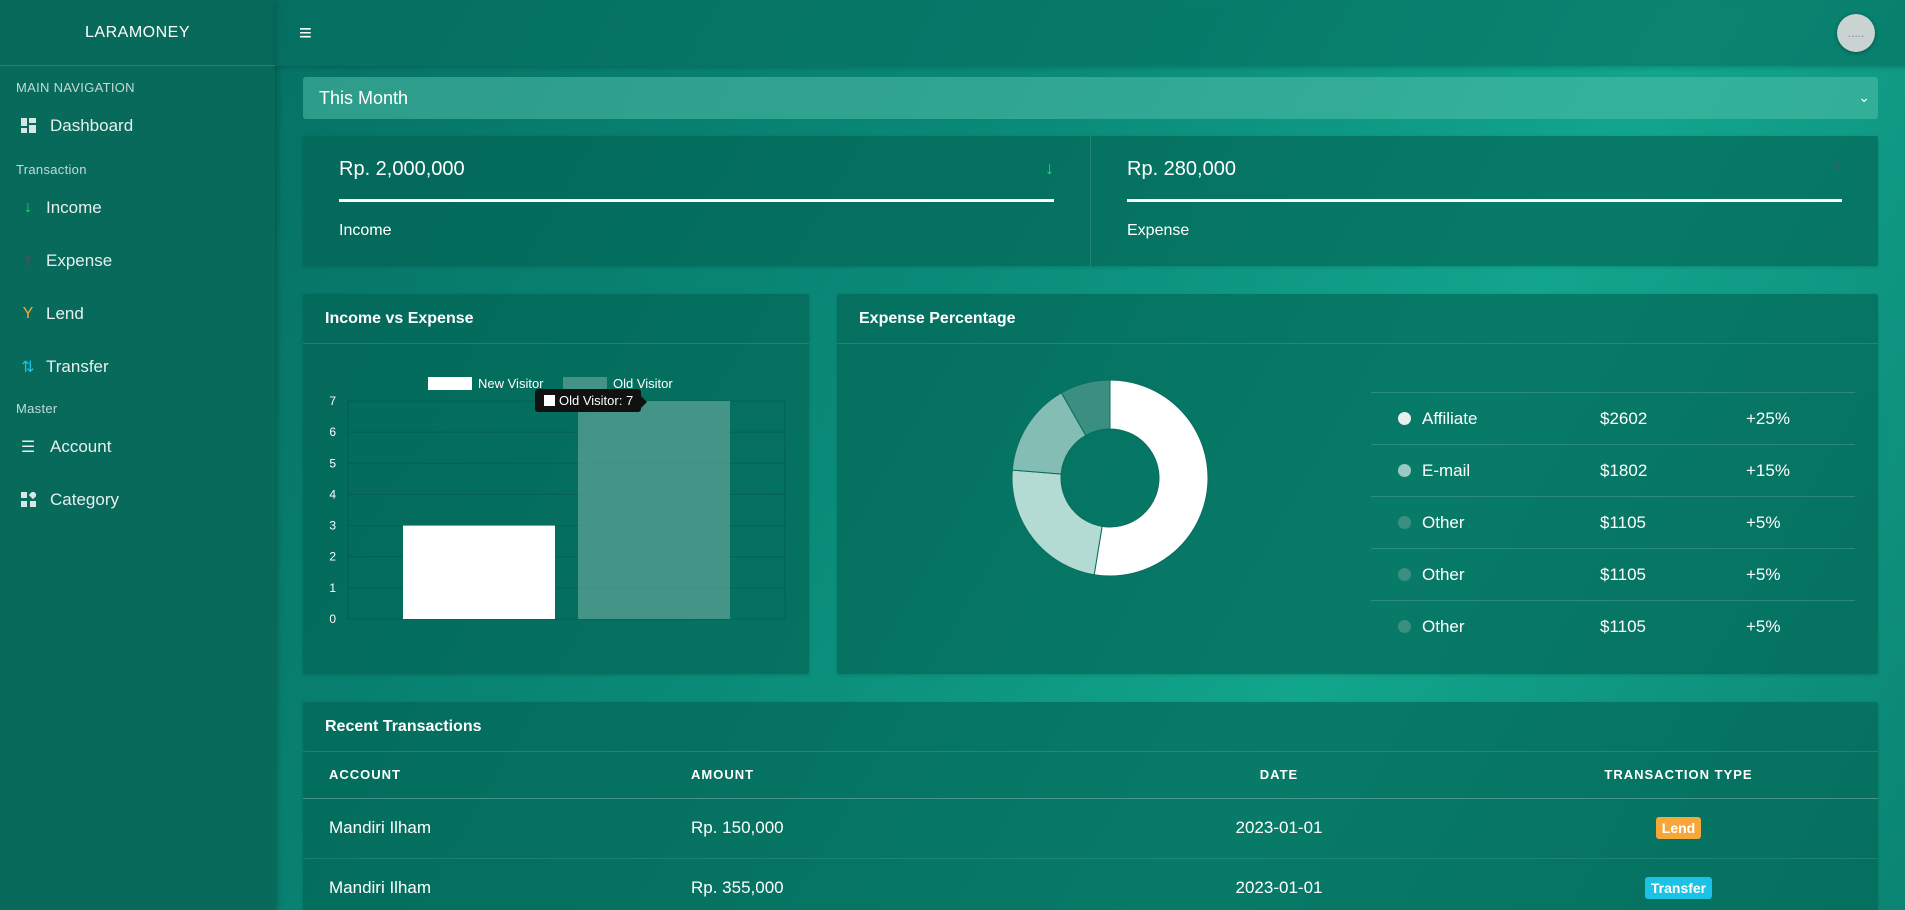 This screenshot has width=1905, height=910. I want to click on income-amount: Rp. 2,000,000, so click(402, 169).